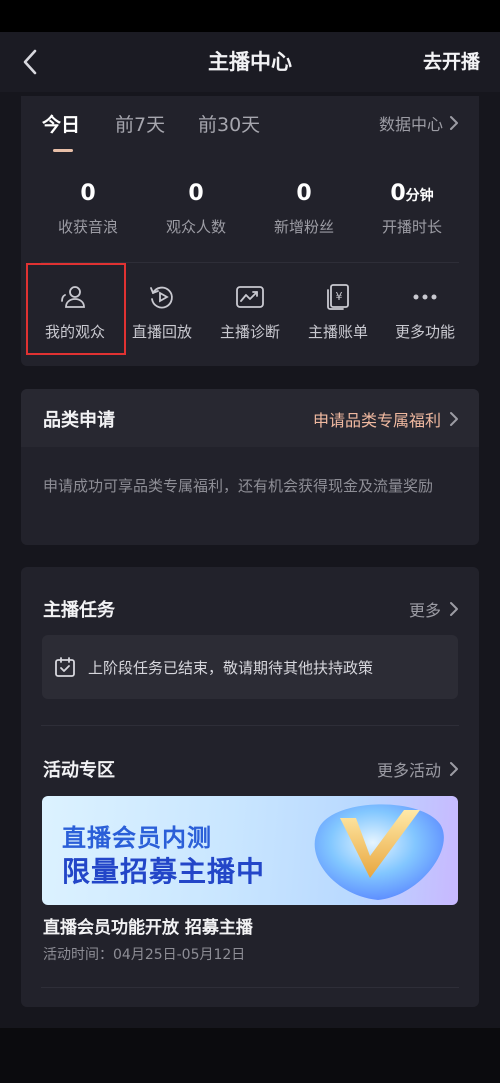 The height and width of the screenshot is (1083, 500). I want to click on chevron-left-icon, so click(30, 62).